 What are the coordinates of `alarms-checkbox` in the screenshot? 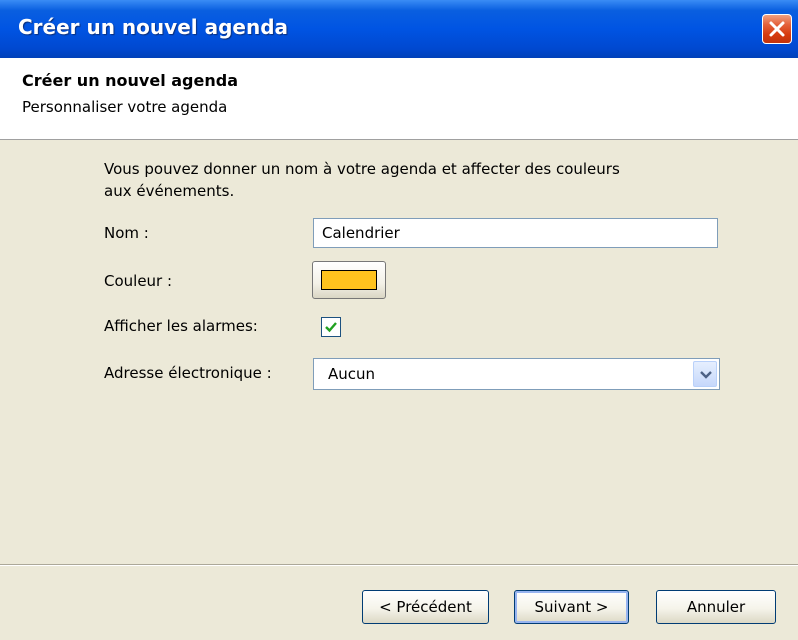 It's located at (331, 327).